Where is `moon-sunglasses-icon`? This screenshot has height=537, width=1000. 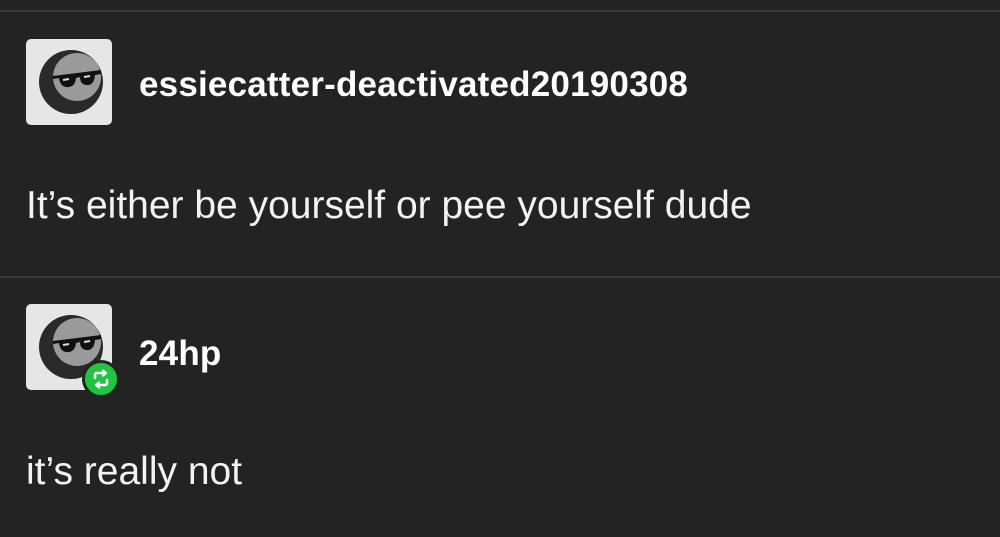
moon-sunglasses-icon is located at coordinates (71, 82).